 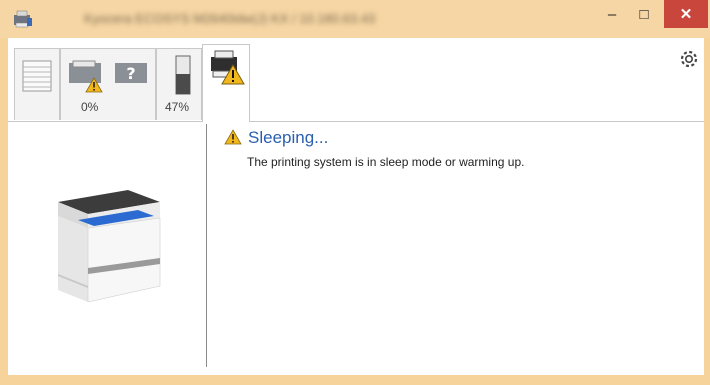 I want to click on paper-stack-icon, so click(x=37, y=76).